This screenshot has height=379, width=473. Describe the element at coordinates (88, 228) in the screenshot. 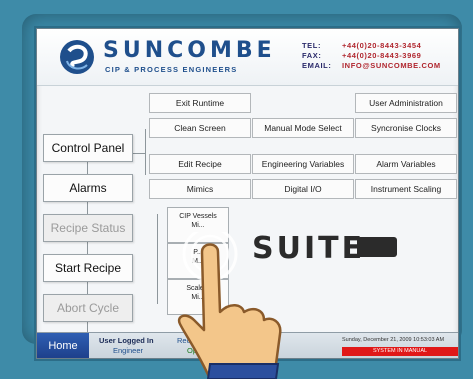

I see `recipe-status-button: Recipe Status` at that location.